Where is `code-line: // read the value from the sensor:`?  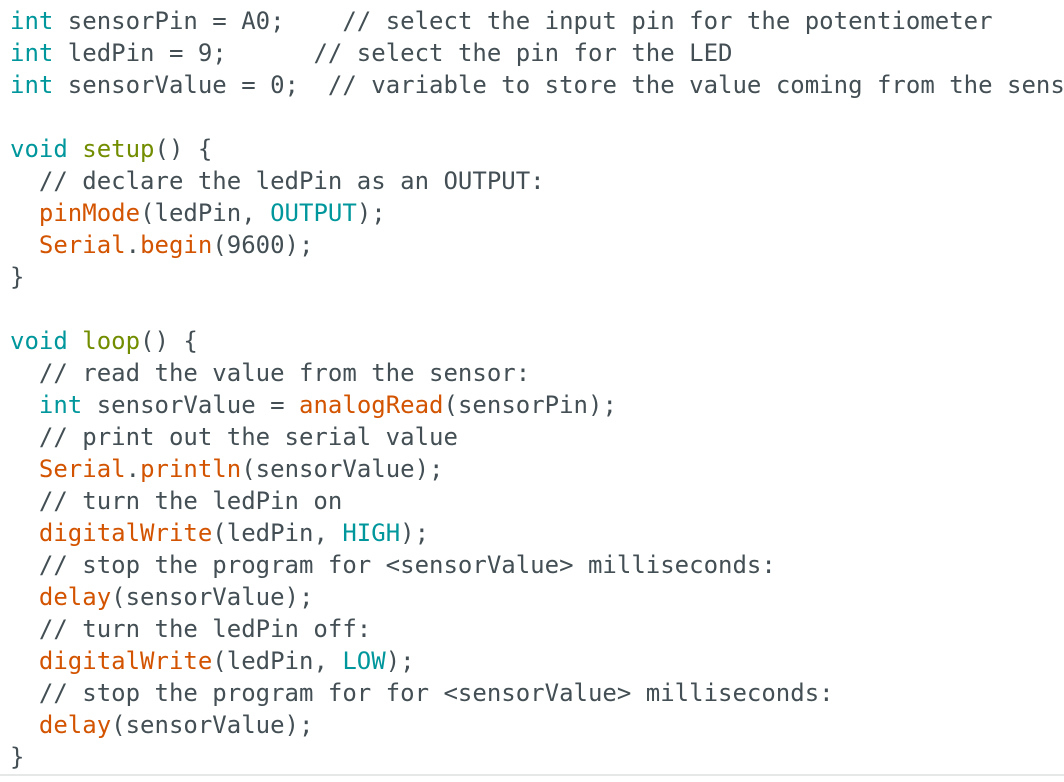
code-line: // read the value from the sensor: is located at coordinates (537, 373).